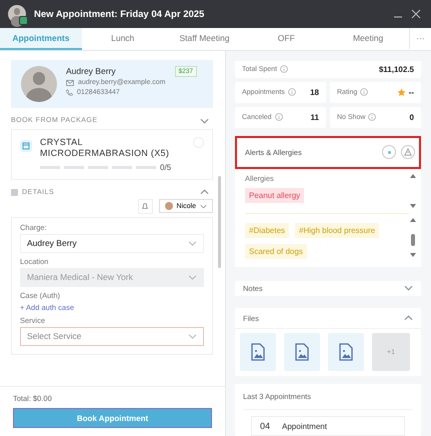  I want to click on stat-value: 0, so click(411, 117).